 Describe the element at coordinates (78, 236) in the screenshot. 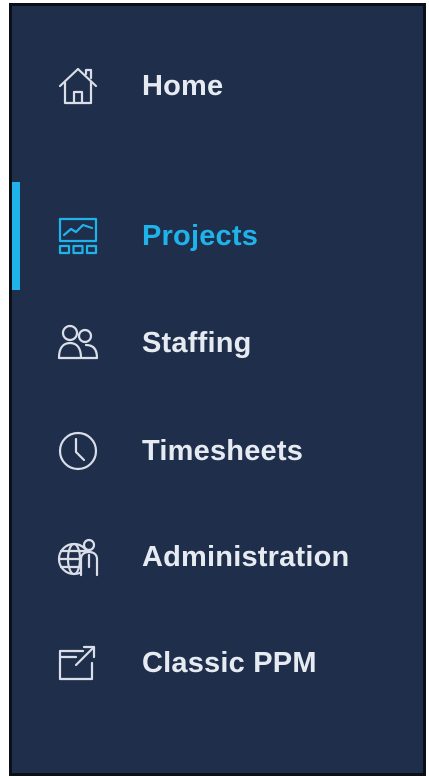

I see `projects-chart-icon` at that location.